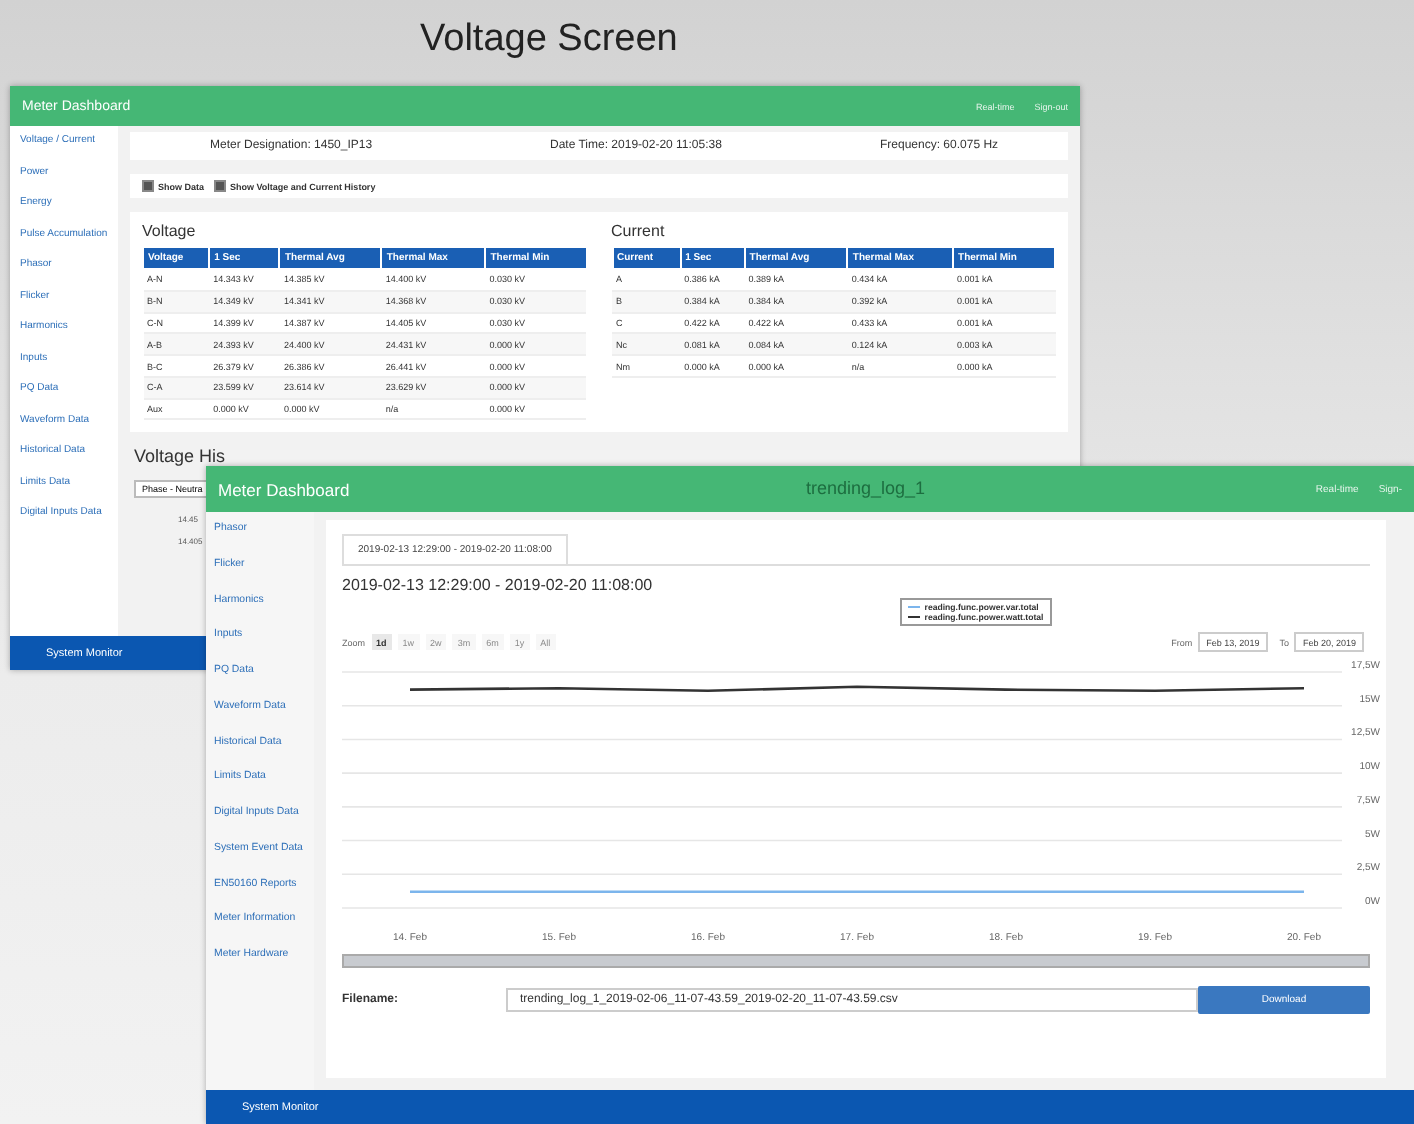  Describe the element at coordinates (639, 231) in the screenshot. I see `table-title: Current` at that location.